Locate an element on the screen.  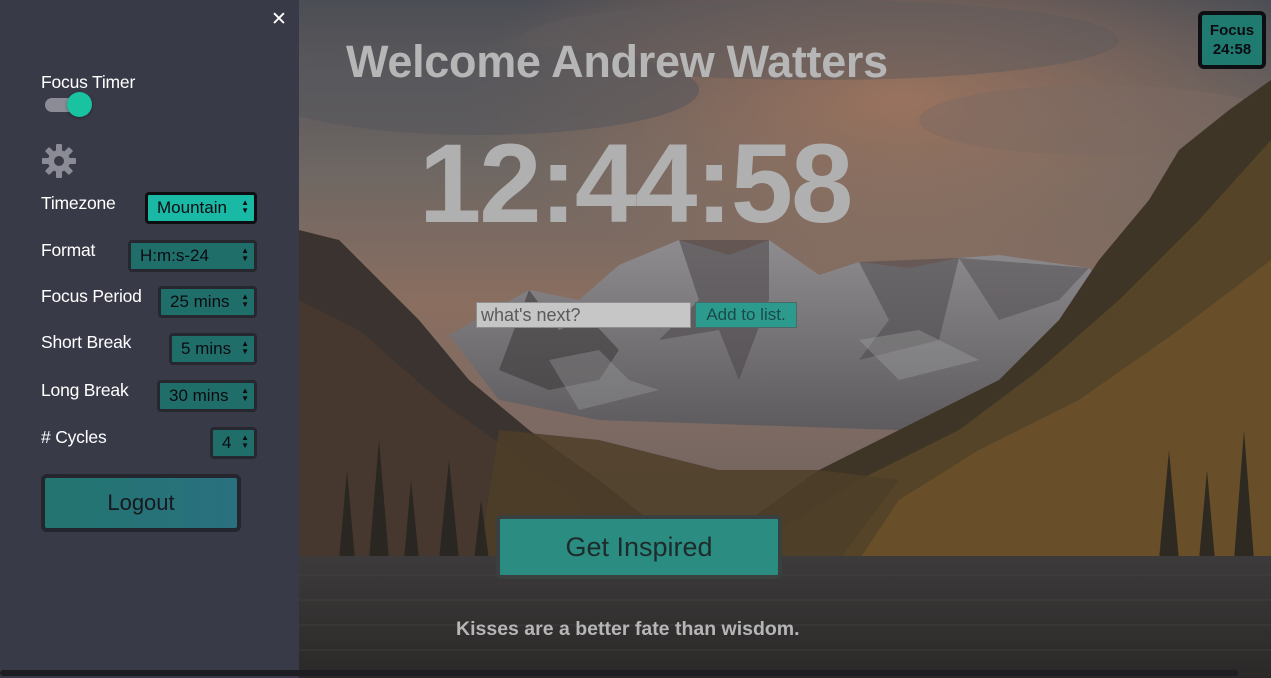
short-break-label: Short Break is located at coordinates (86, 342).